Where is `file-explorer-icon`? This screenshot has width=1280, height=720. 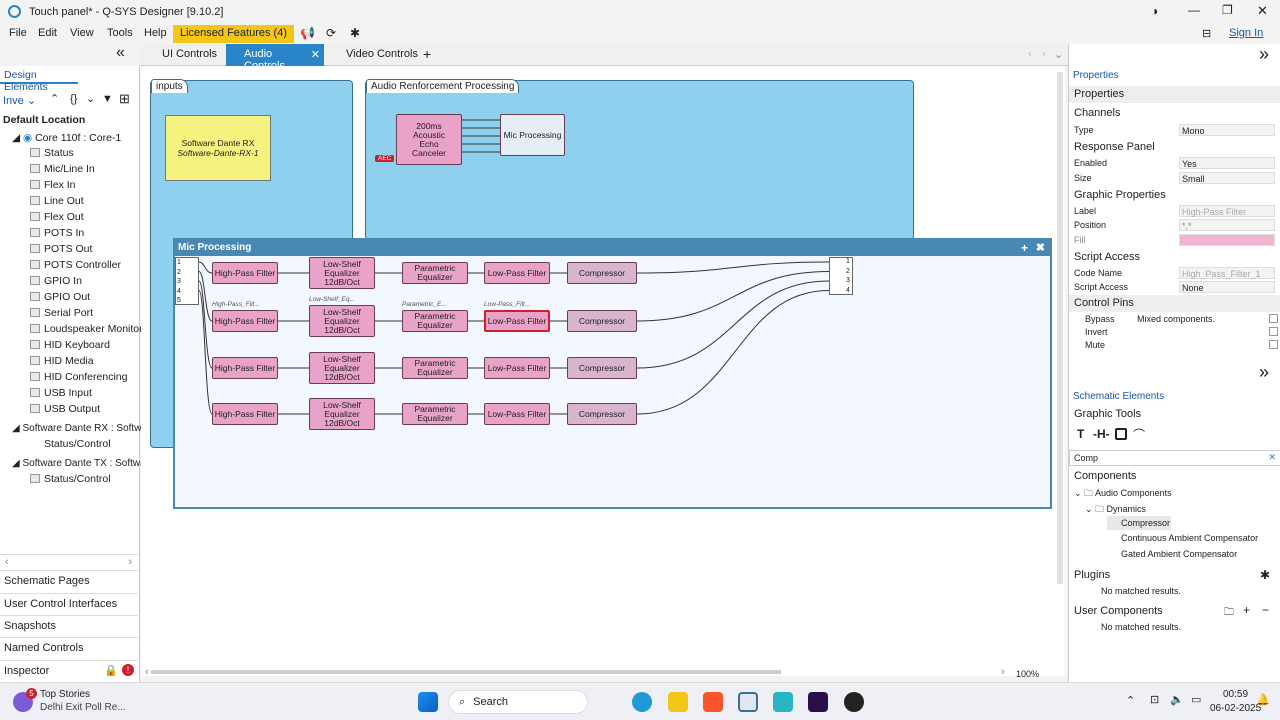
file-explorer-icon is located at coordinates (678, 702).